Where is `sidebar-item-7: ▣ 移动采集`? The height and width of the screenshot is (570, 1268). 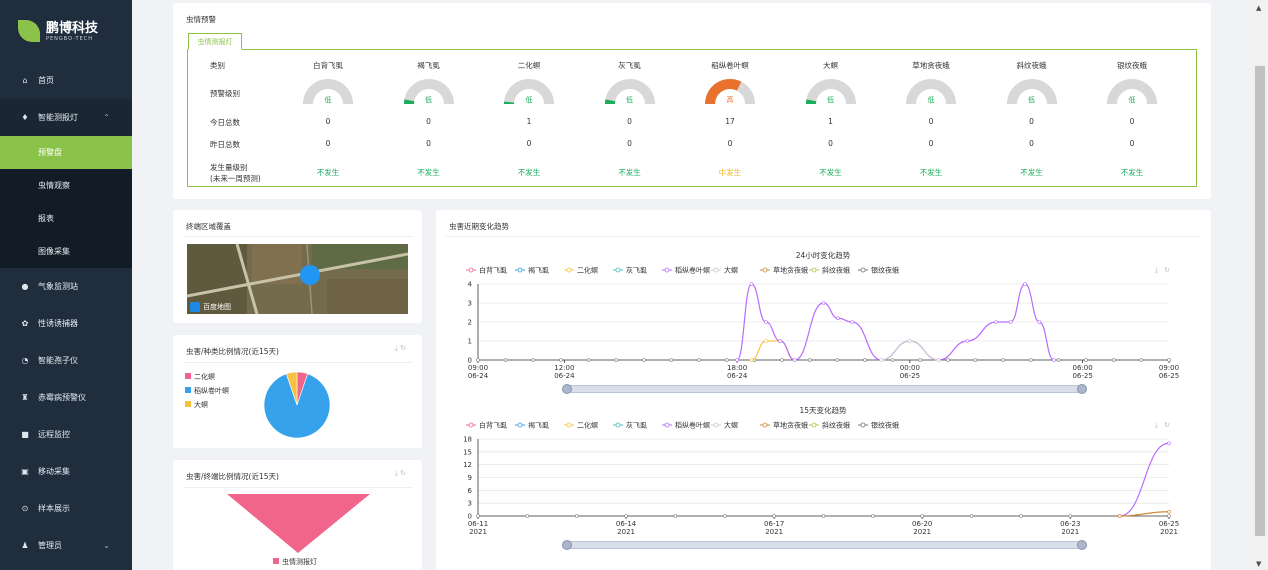 sidebar-item-7: ▣ 移动采集 is located at coordinates (66, 471).